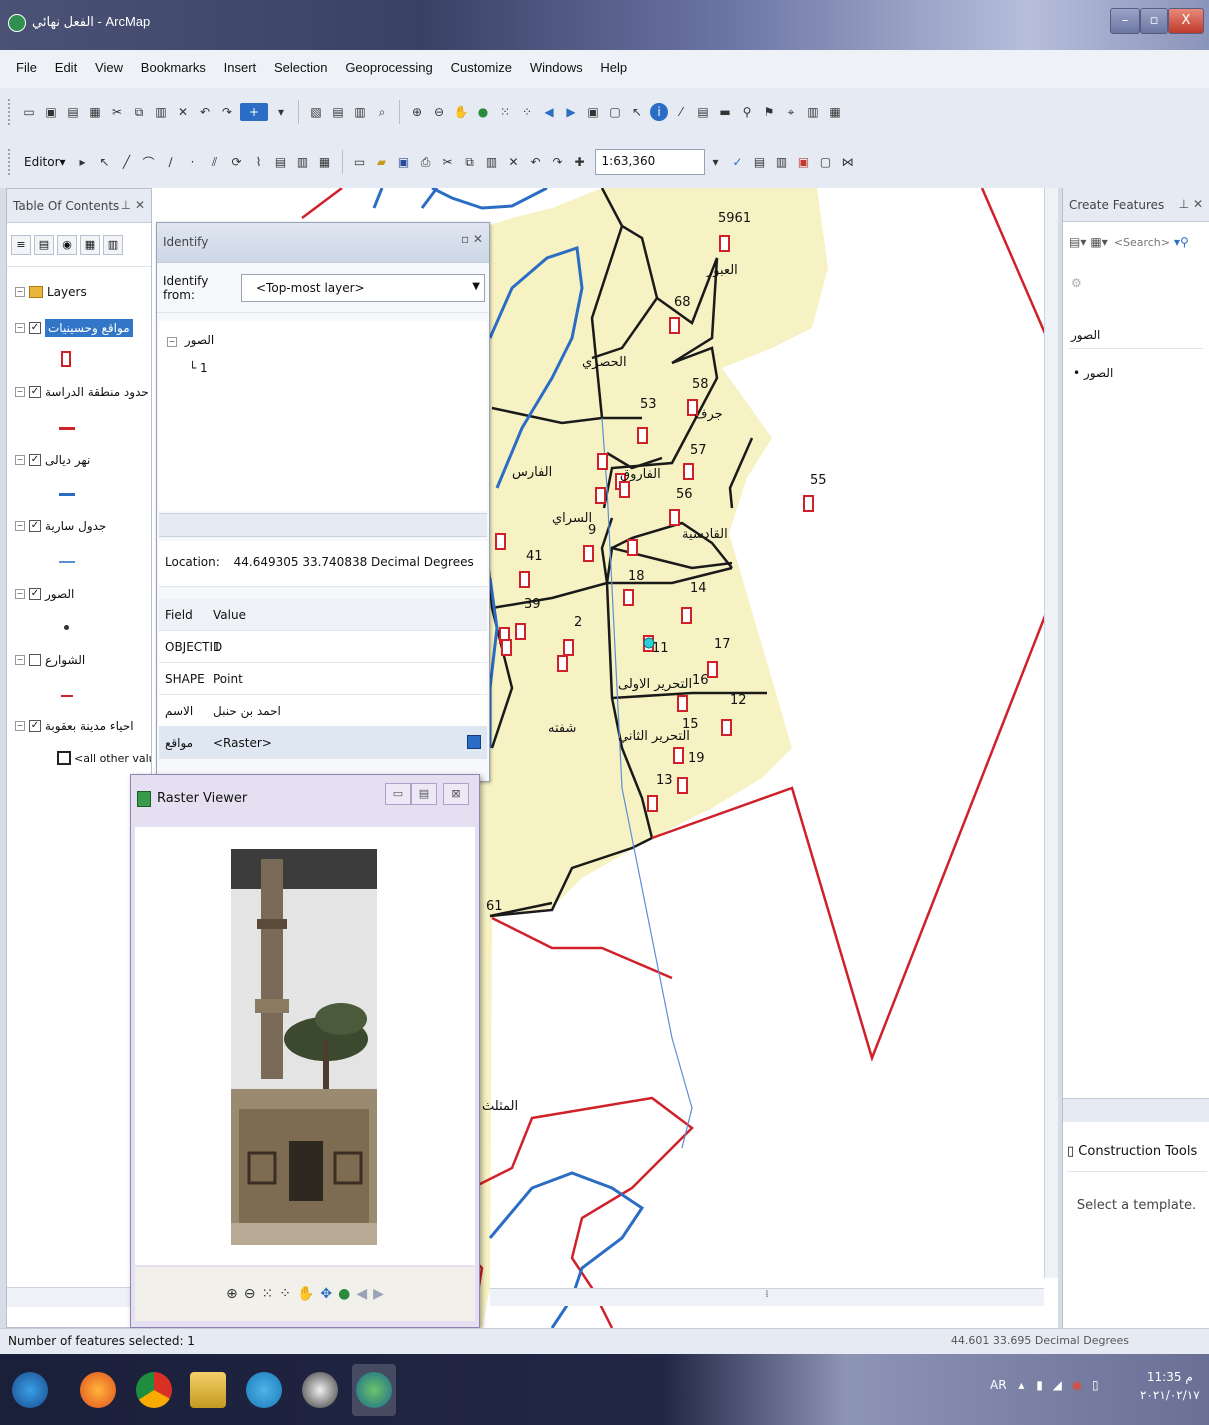  What do you see at coordinates (325, 162) in the screenshot?
I see `create-features-icon: ▦` at bounding box center [325, 162].